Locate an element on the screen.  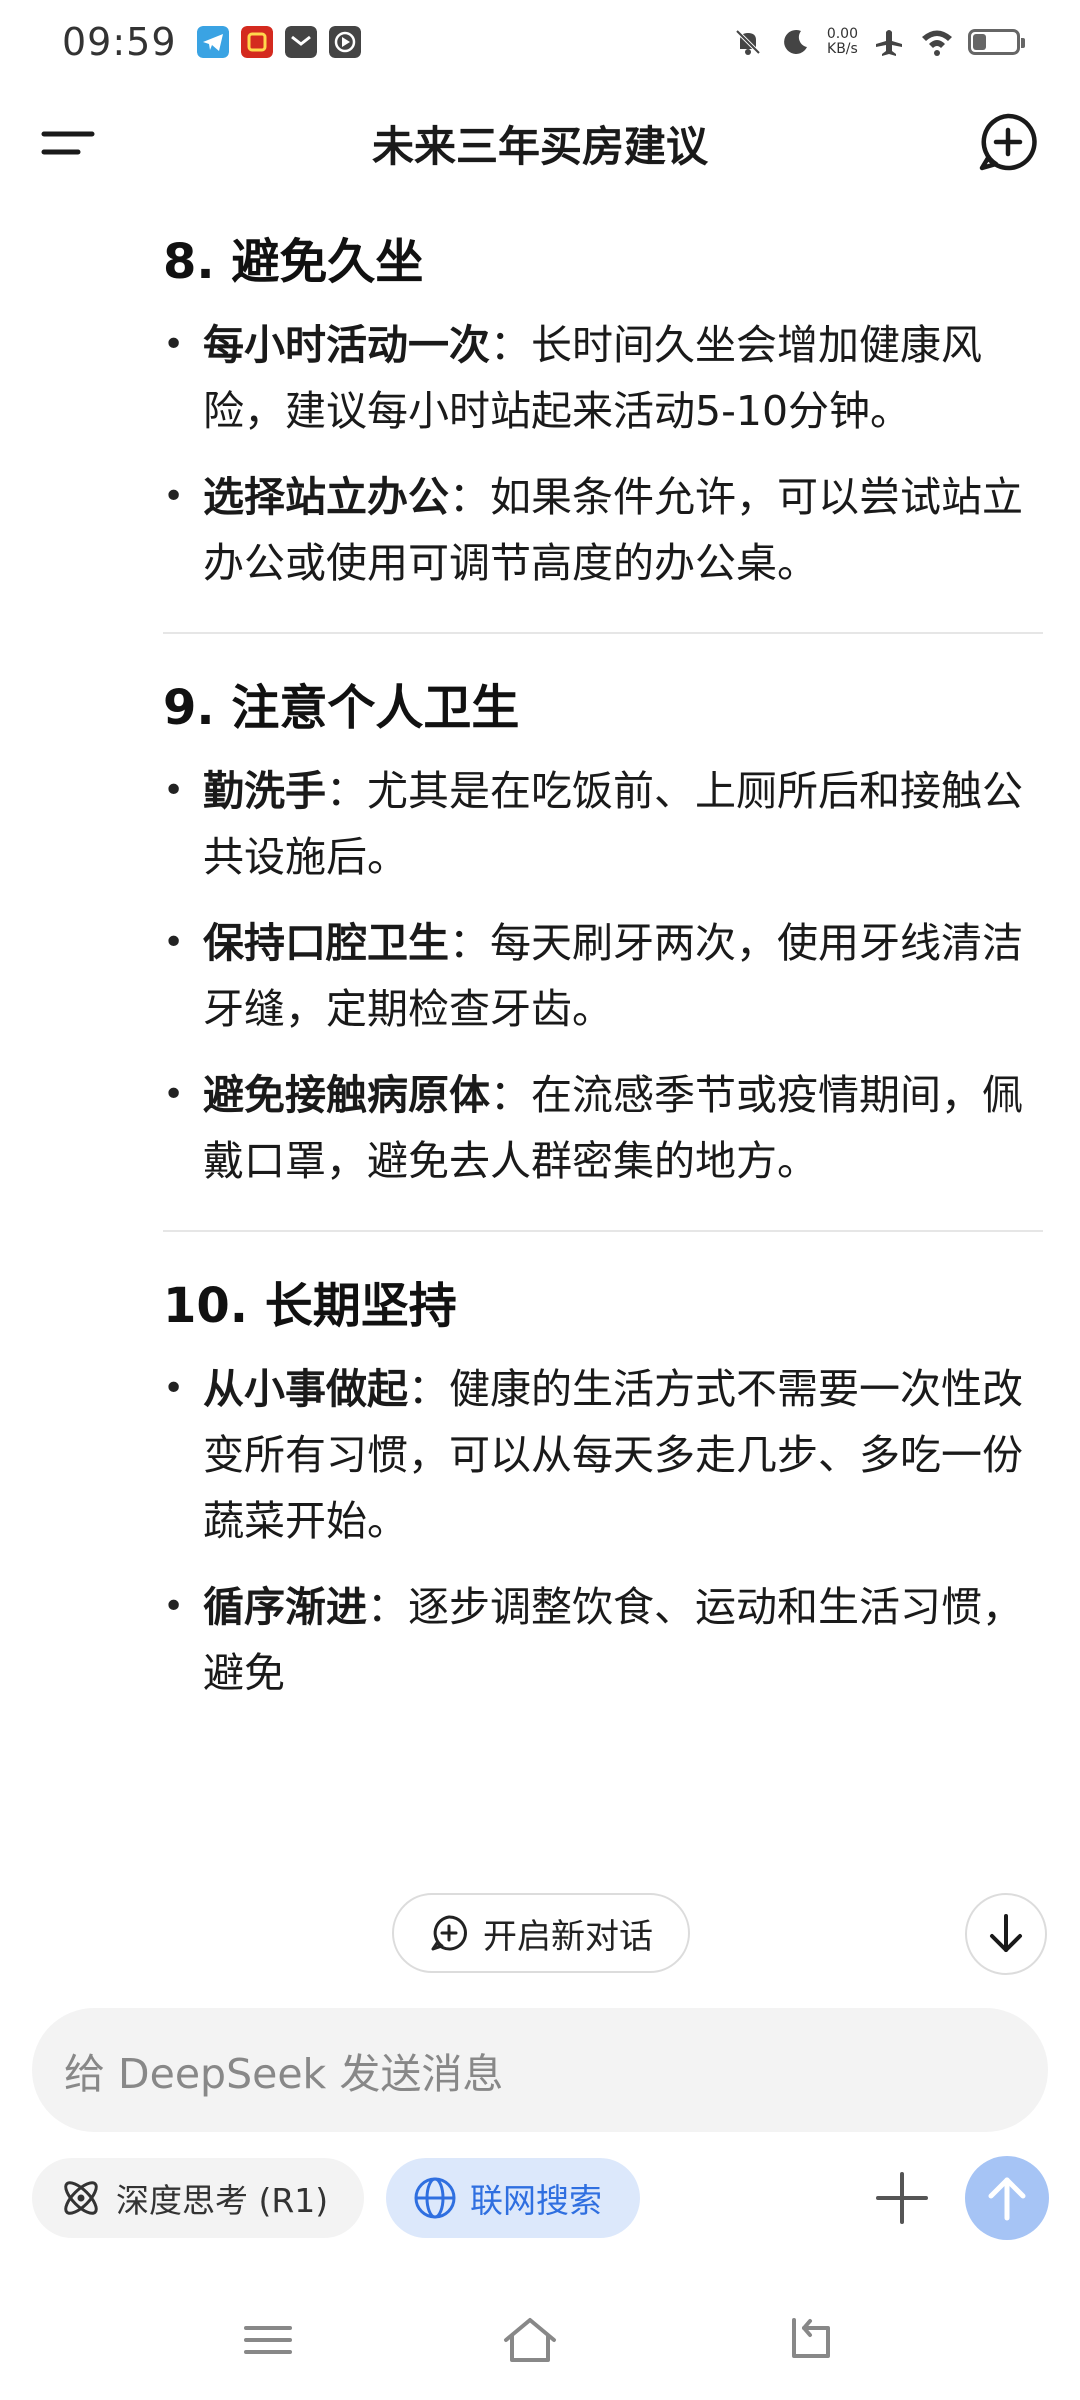
new-chat-label: 开启新对话 is located at coordinates (568, 1936).